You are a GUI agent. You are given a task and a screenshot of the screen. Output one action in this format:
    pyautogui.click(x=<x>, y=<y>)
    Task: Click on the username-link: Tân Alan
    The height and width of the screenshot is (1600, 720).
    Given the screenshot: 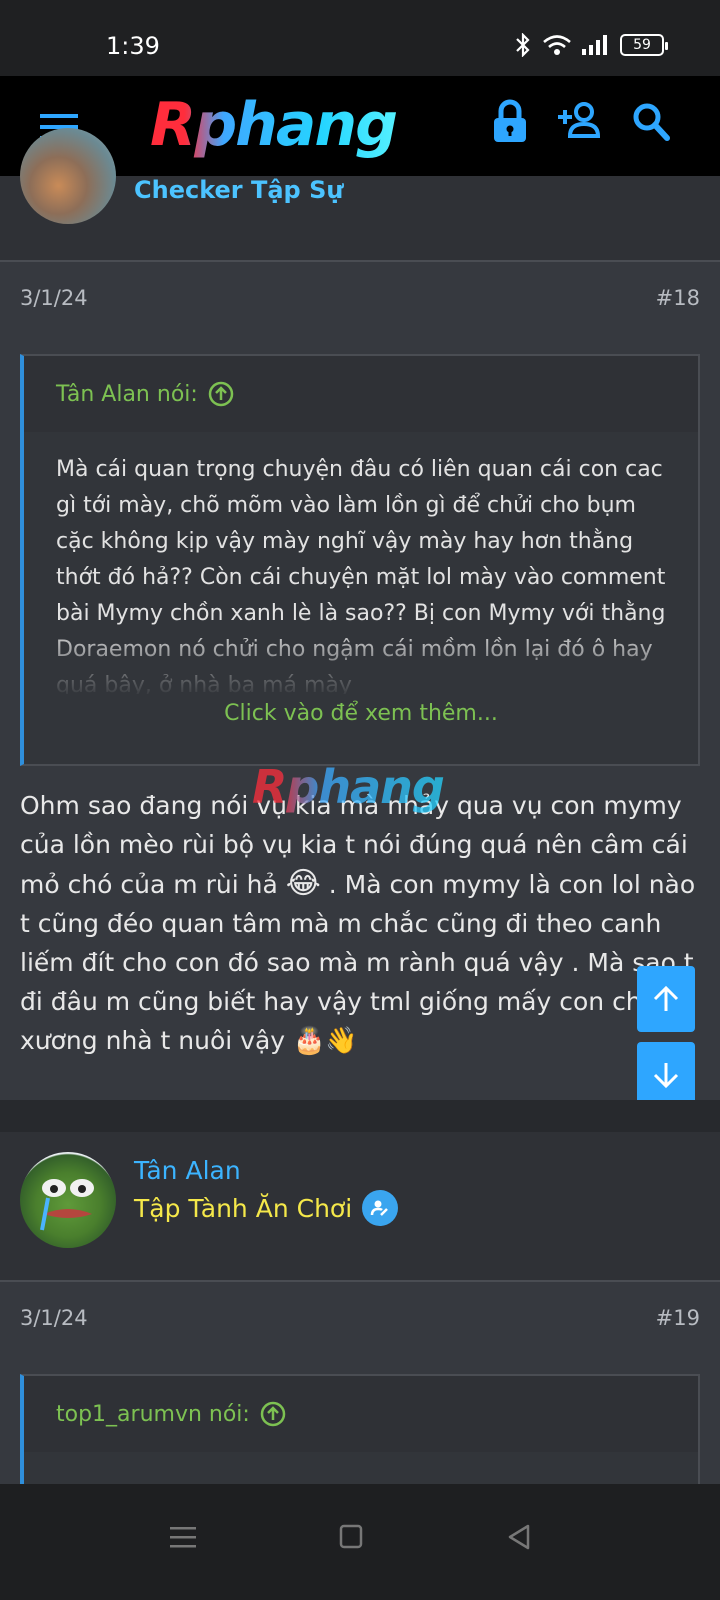 What is the action you would take?
    pyautogui.click(x=187, y=1170)
    